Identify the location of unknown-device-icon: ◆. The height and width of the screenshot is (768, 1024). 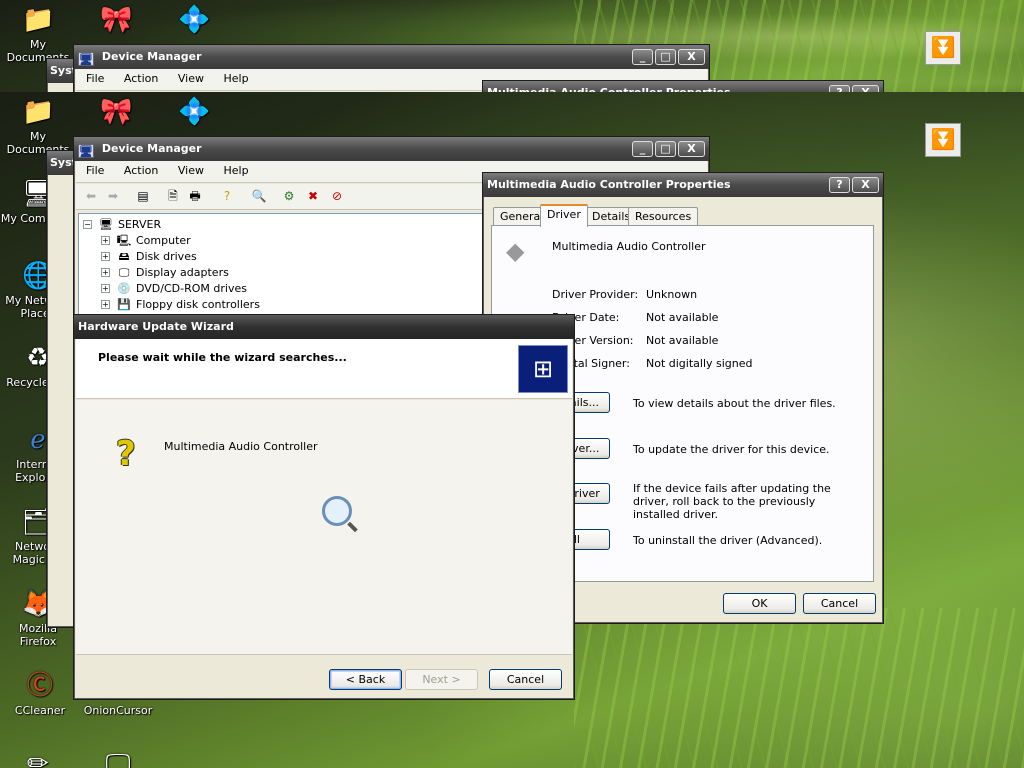
(515, 251).